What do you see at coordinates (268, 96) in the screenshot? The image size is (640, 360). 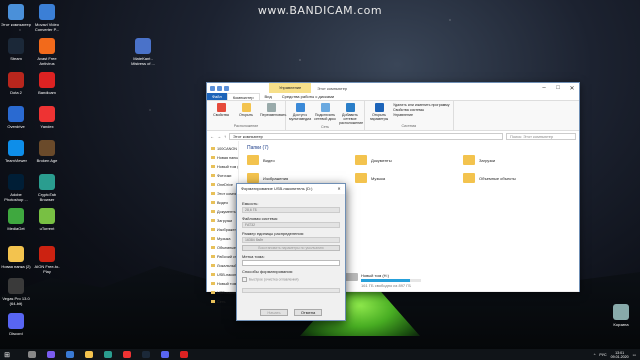 I see `tab-view: Вид` at bounding box center [268, 96].